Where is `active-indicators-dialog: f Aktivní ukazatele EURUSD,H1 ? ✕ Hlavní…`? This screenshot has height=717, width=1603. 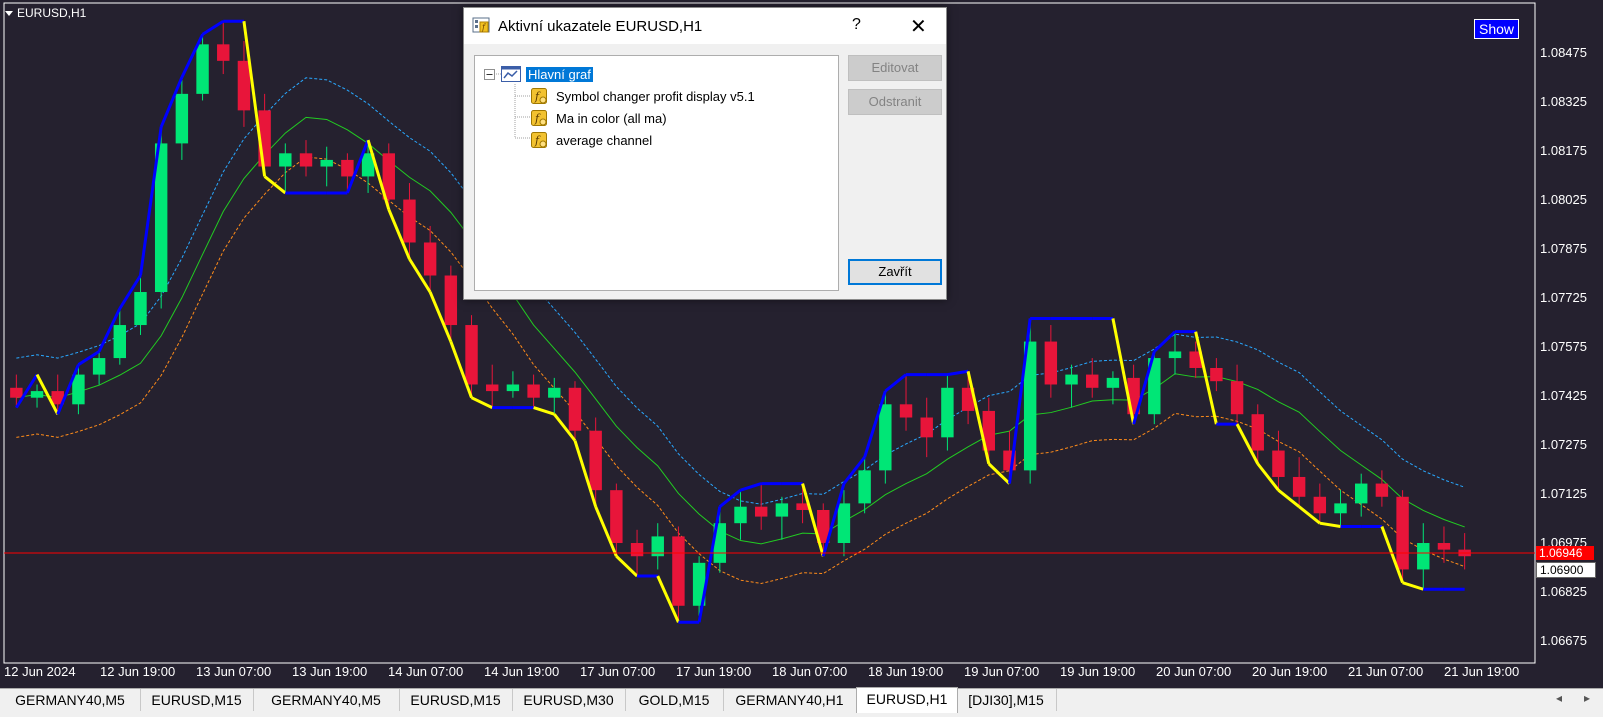 active-indicators-dialog: f Aktivní ukazatele EURUSD,H1 ? ✕ Hlavní… is located at coordinates (705, 153).